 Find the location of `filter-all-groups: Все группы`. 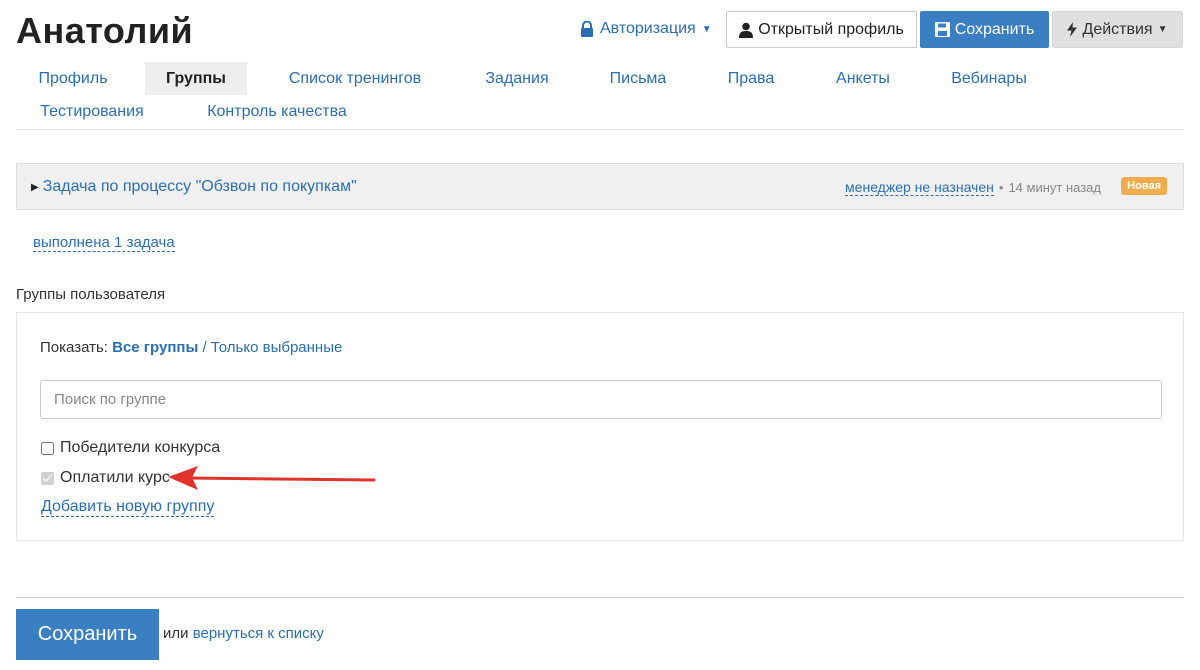

filter-all-groups: Все группы is located at coordinates (155, 347).